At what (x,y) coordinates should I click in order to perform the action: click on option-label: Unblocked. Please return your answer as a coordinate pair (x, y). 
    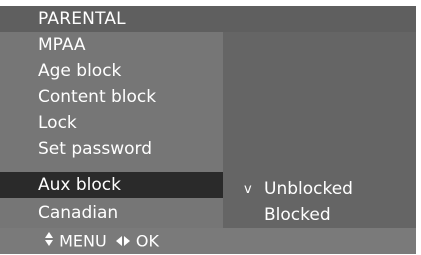
    Looking at the image, I should click on (308, 189).